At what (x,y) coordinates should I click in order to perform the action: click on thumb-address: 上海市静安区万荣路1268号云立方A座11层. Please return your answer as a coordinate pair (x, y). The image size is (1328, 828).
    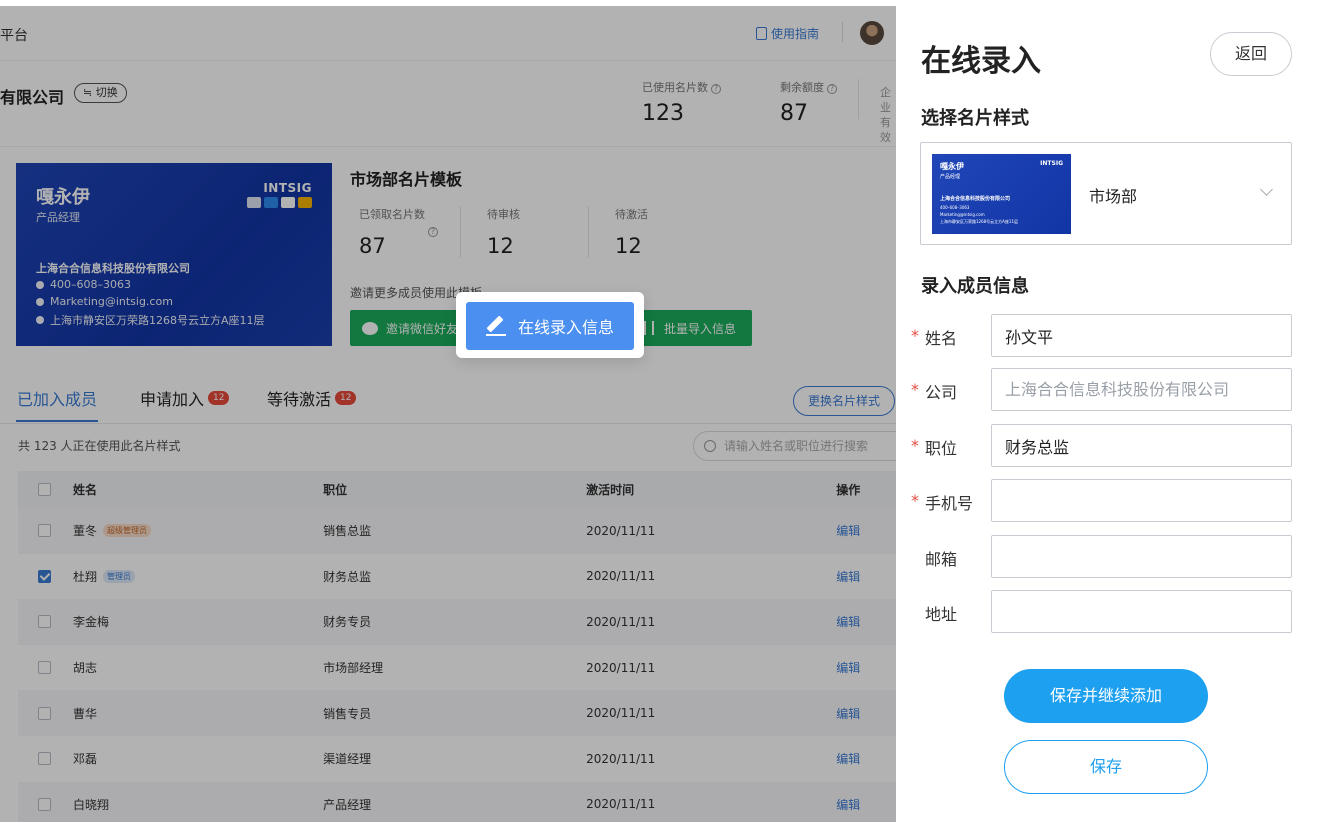
    Looking at the image, I should click on (979, 221).